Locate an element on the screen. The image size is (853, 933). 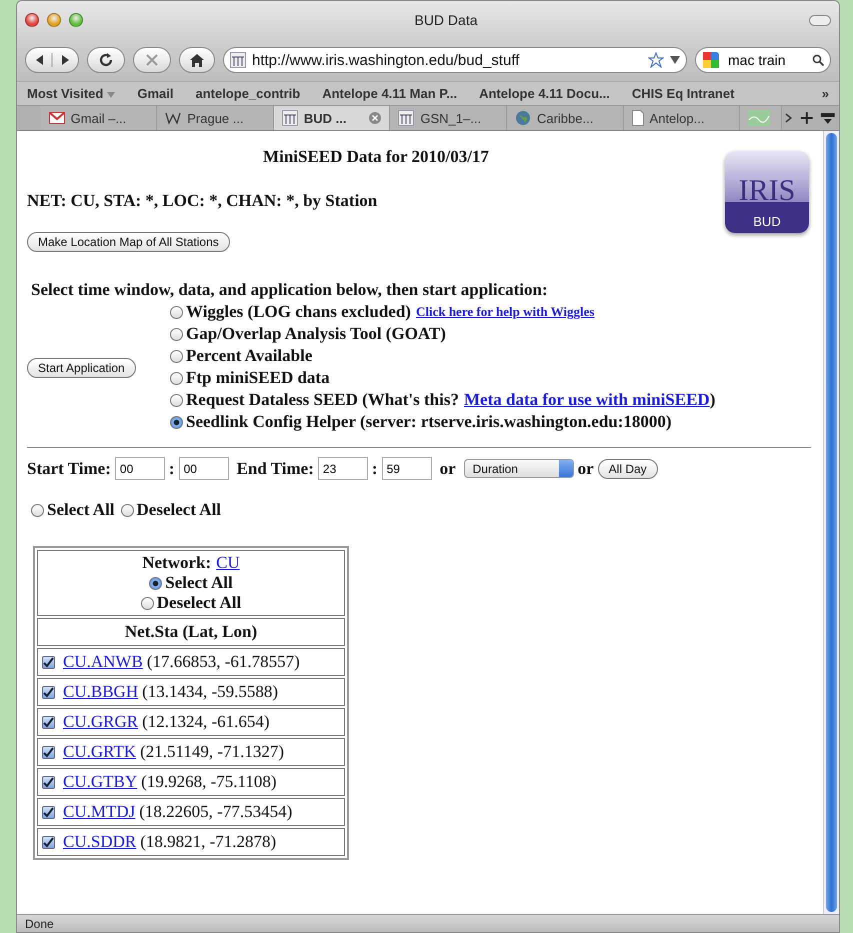
zoom-button is located at coordinates (76, 20).